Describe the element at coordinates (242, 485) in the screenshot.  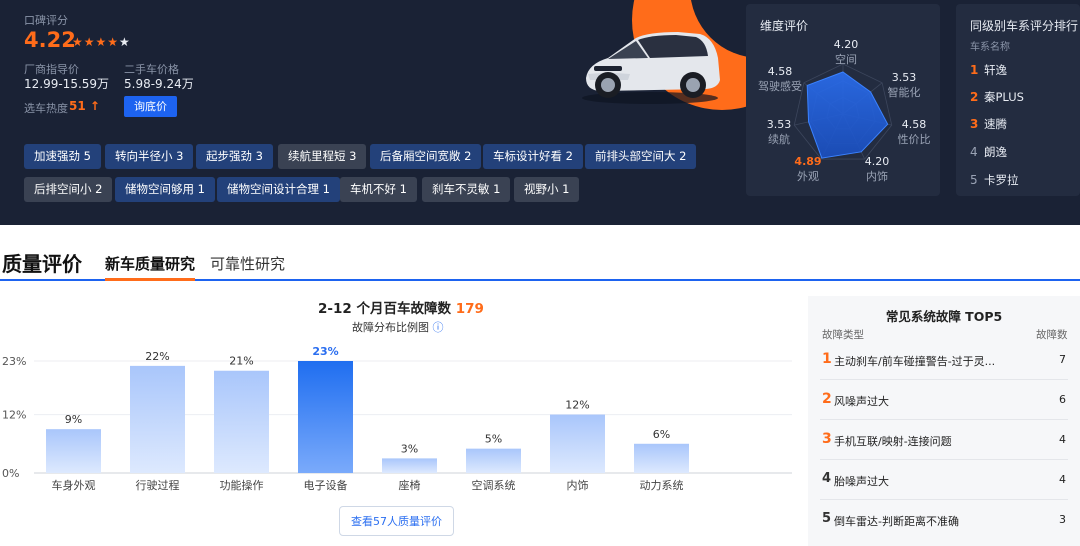
I see `category-label: 功能操作` at that location.